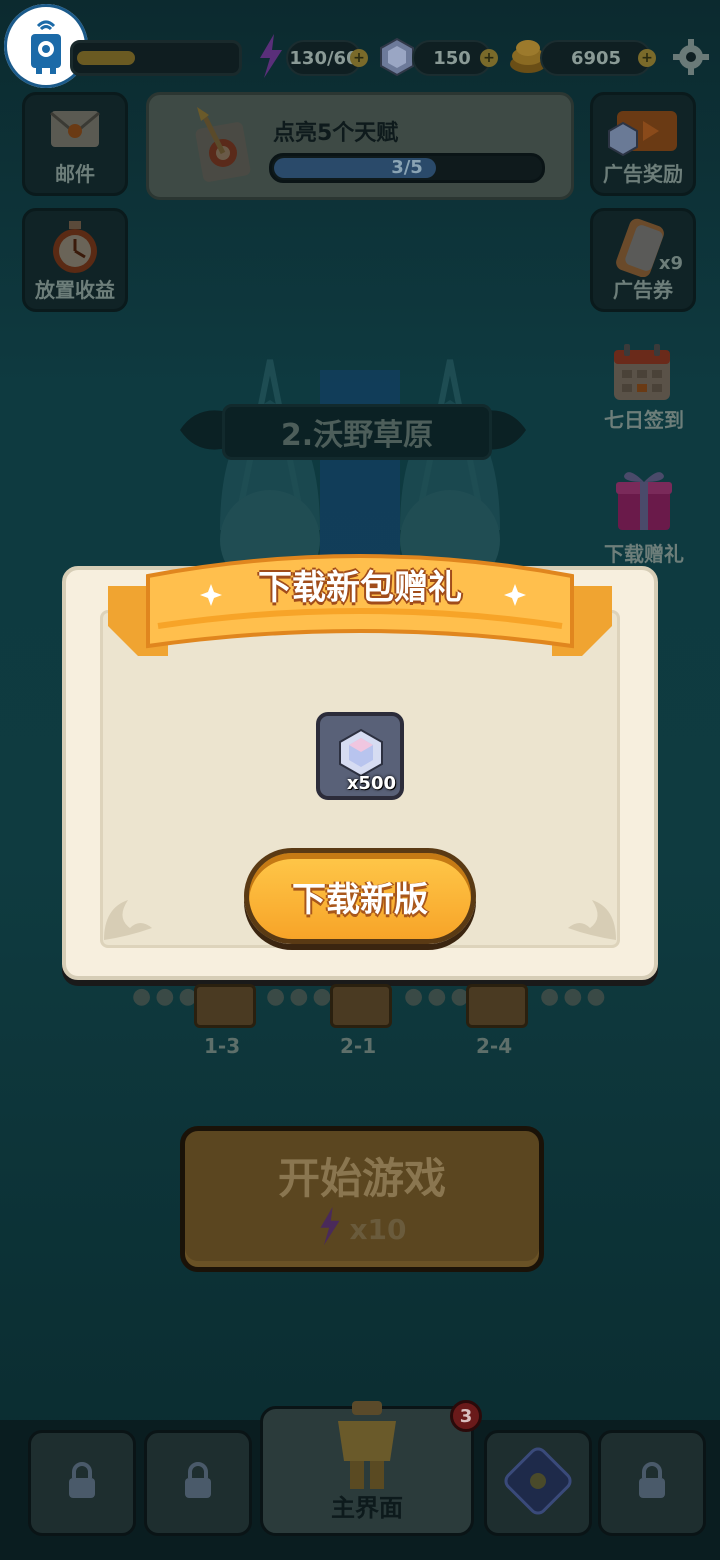 The width and height of the screenshot is (720, 1560). What do you see at coordinates (643, 133) in the screenshot?
I see `ad-reward-icon` at bounding box center [643, 133].